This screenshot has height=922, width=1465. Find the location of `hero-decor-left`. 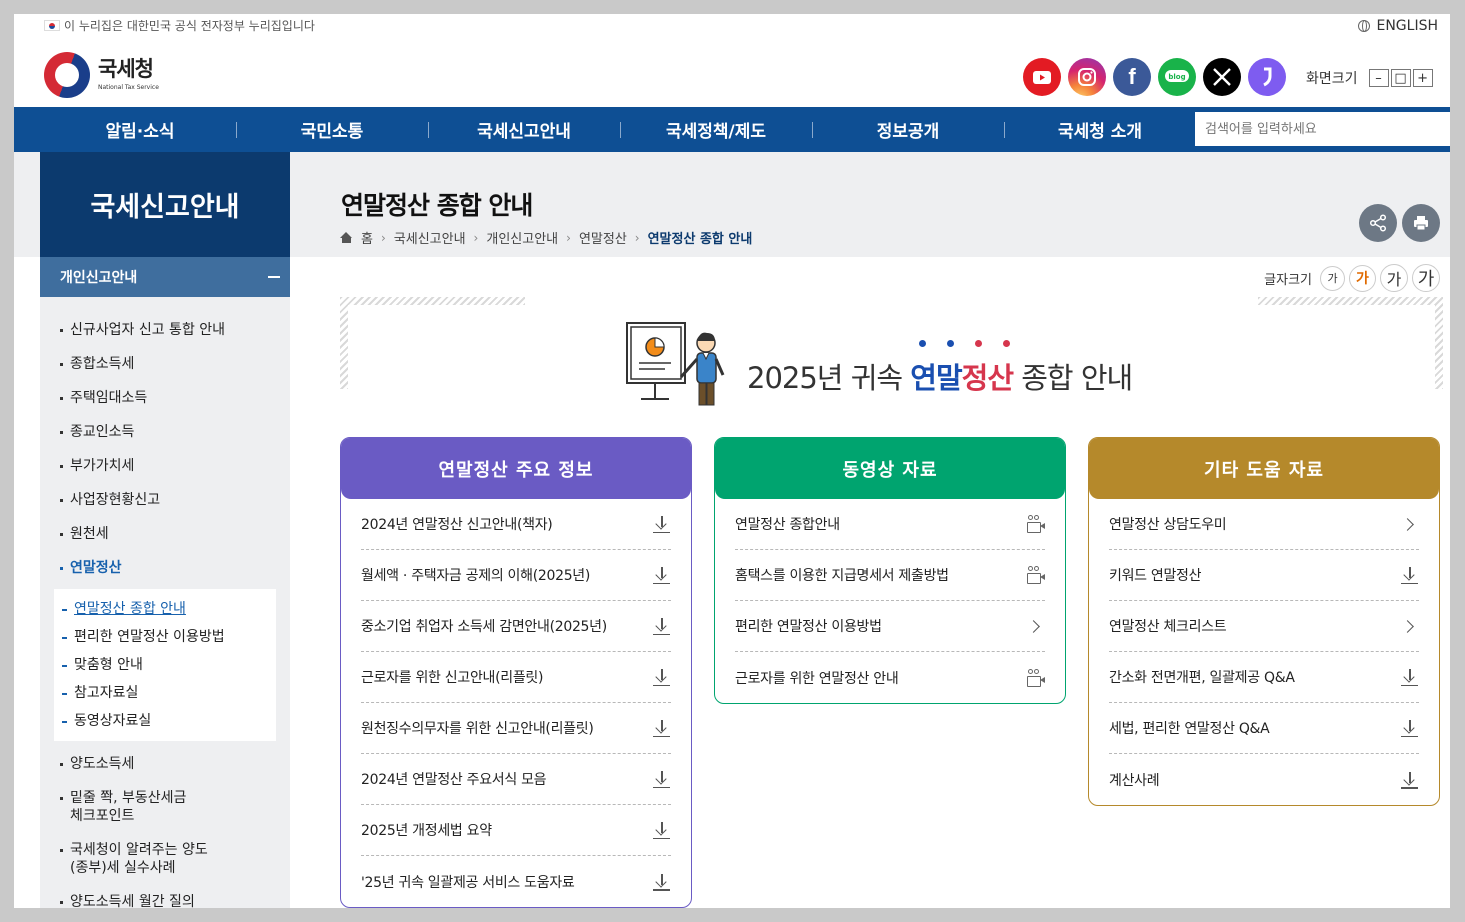

hero-decor-left is located at coordinates (432, 343).